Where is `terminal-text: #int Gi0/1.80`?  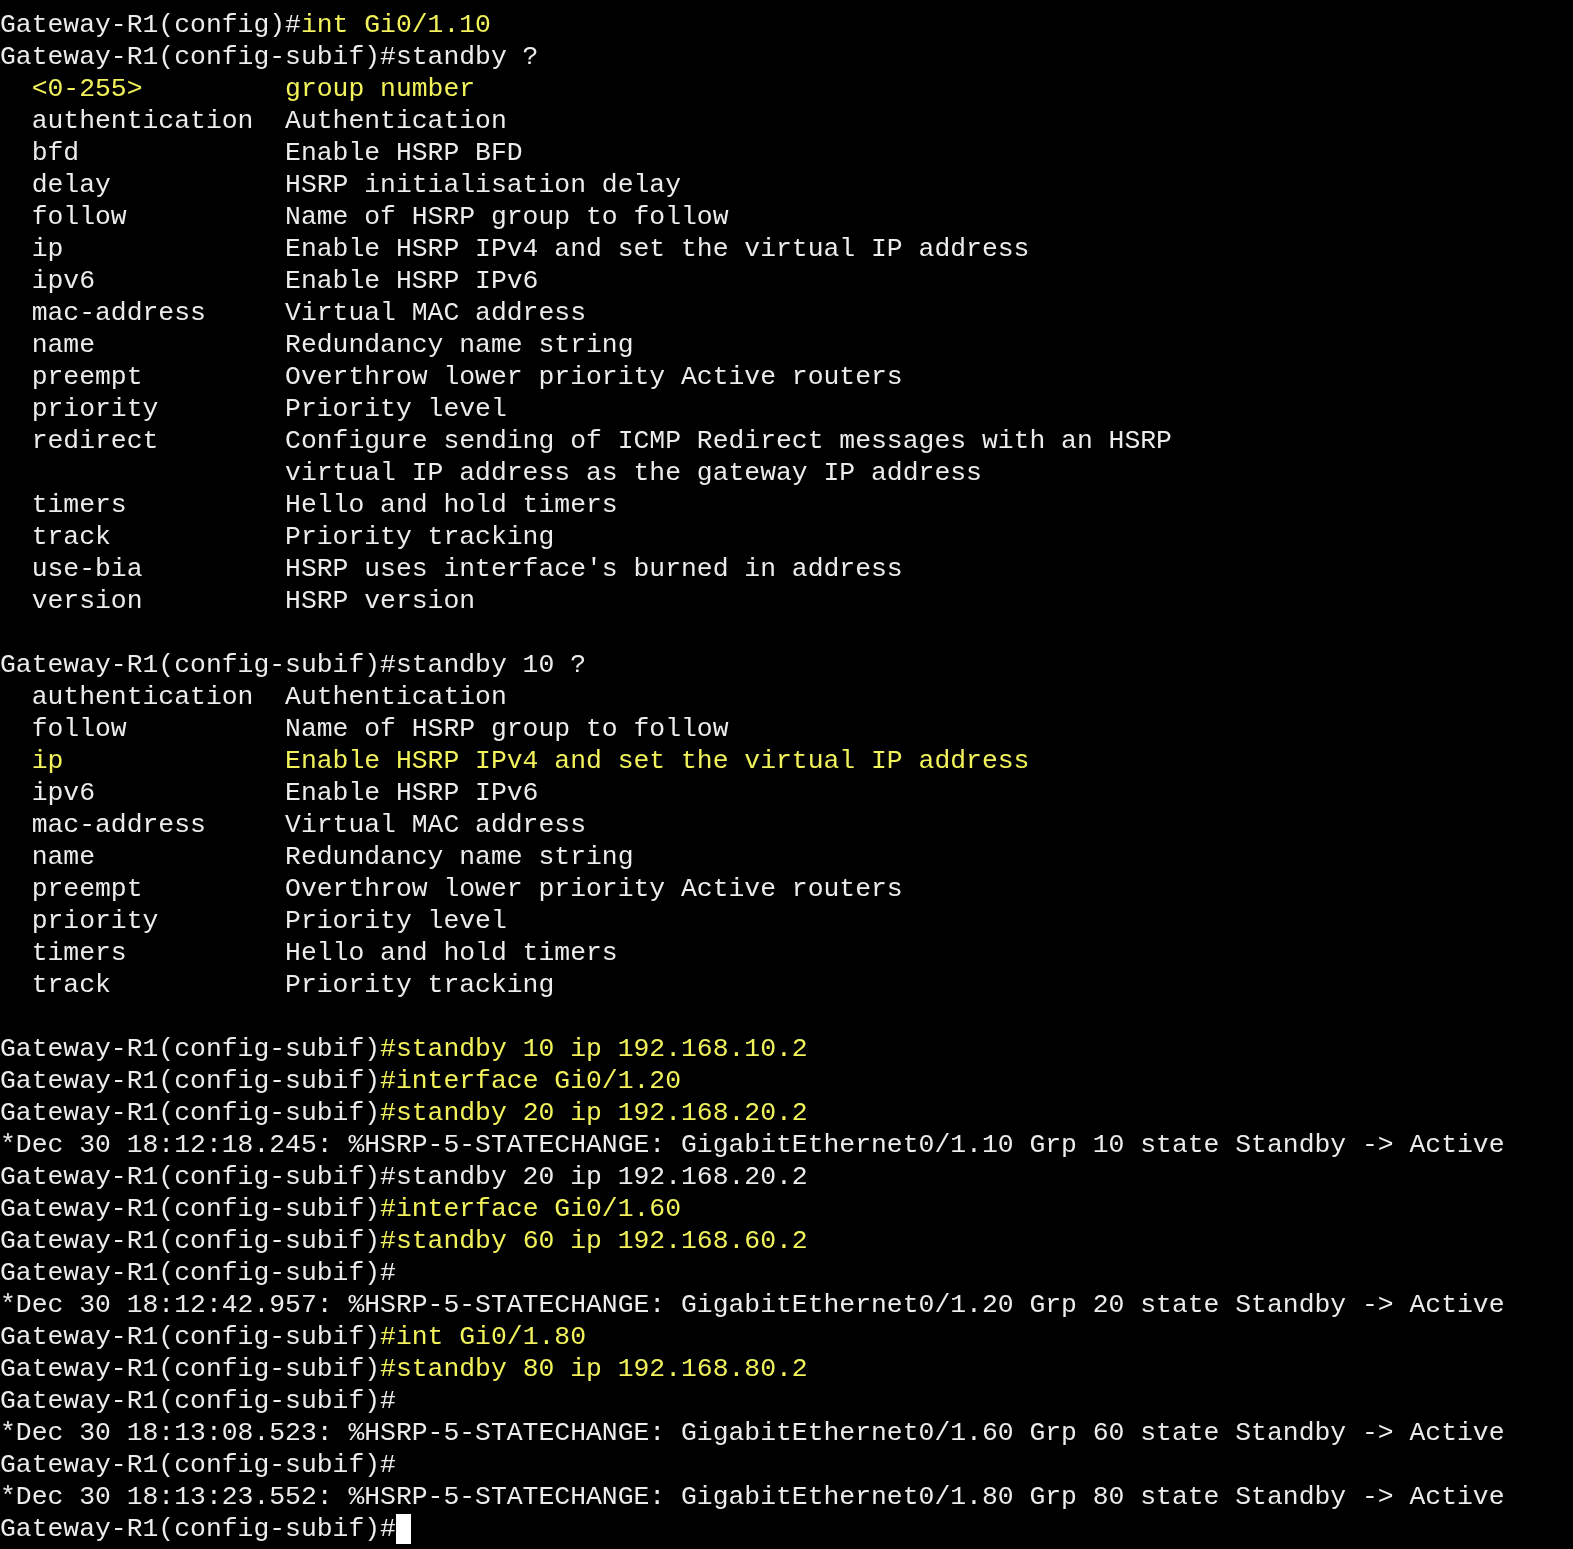 terminal-text: #int Gi0/1.80 is located at coordinates (483, 1337).